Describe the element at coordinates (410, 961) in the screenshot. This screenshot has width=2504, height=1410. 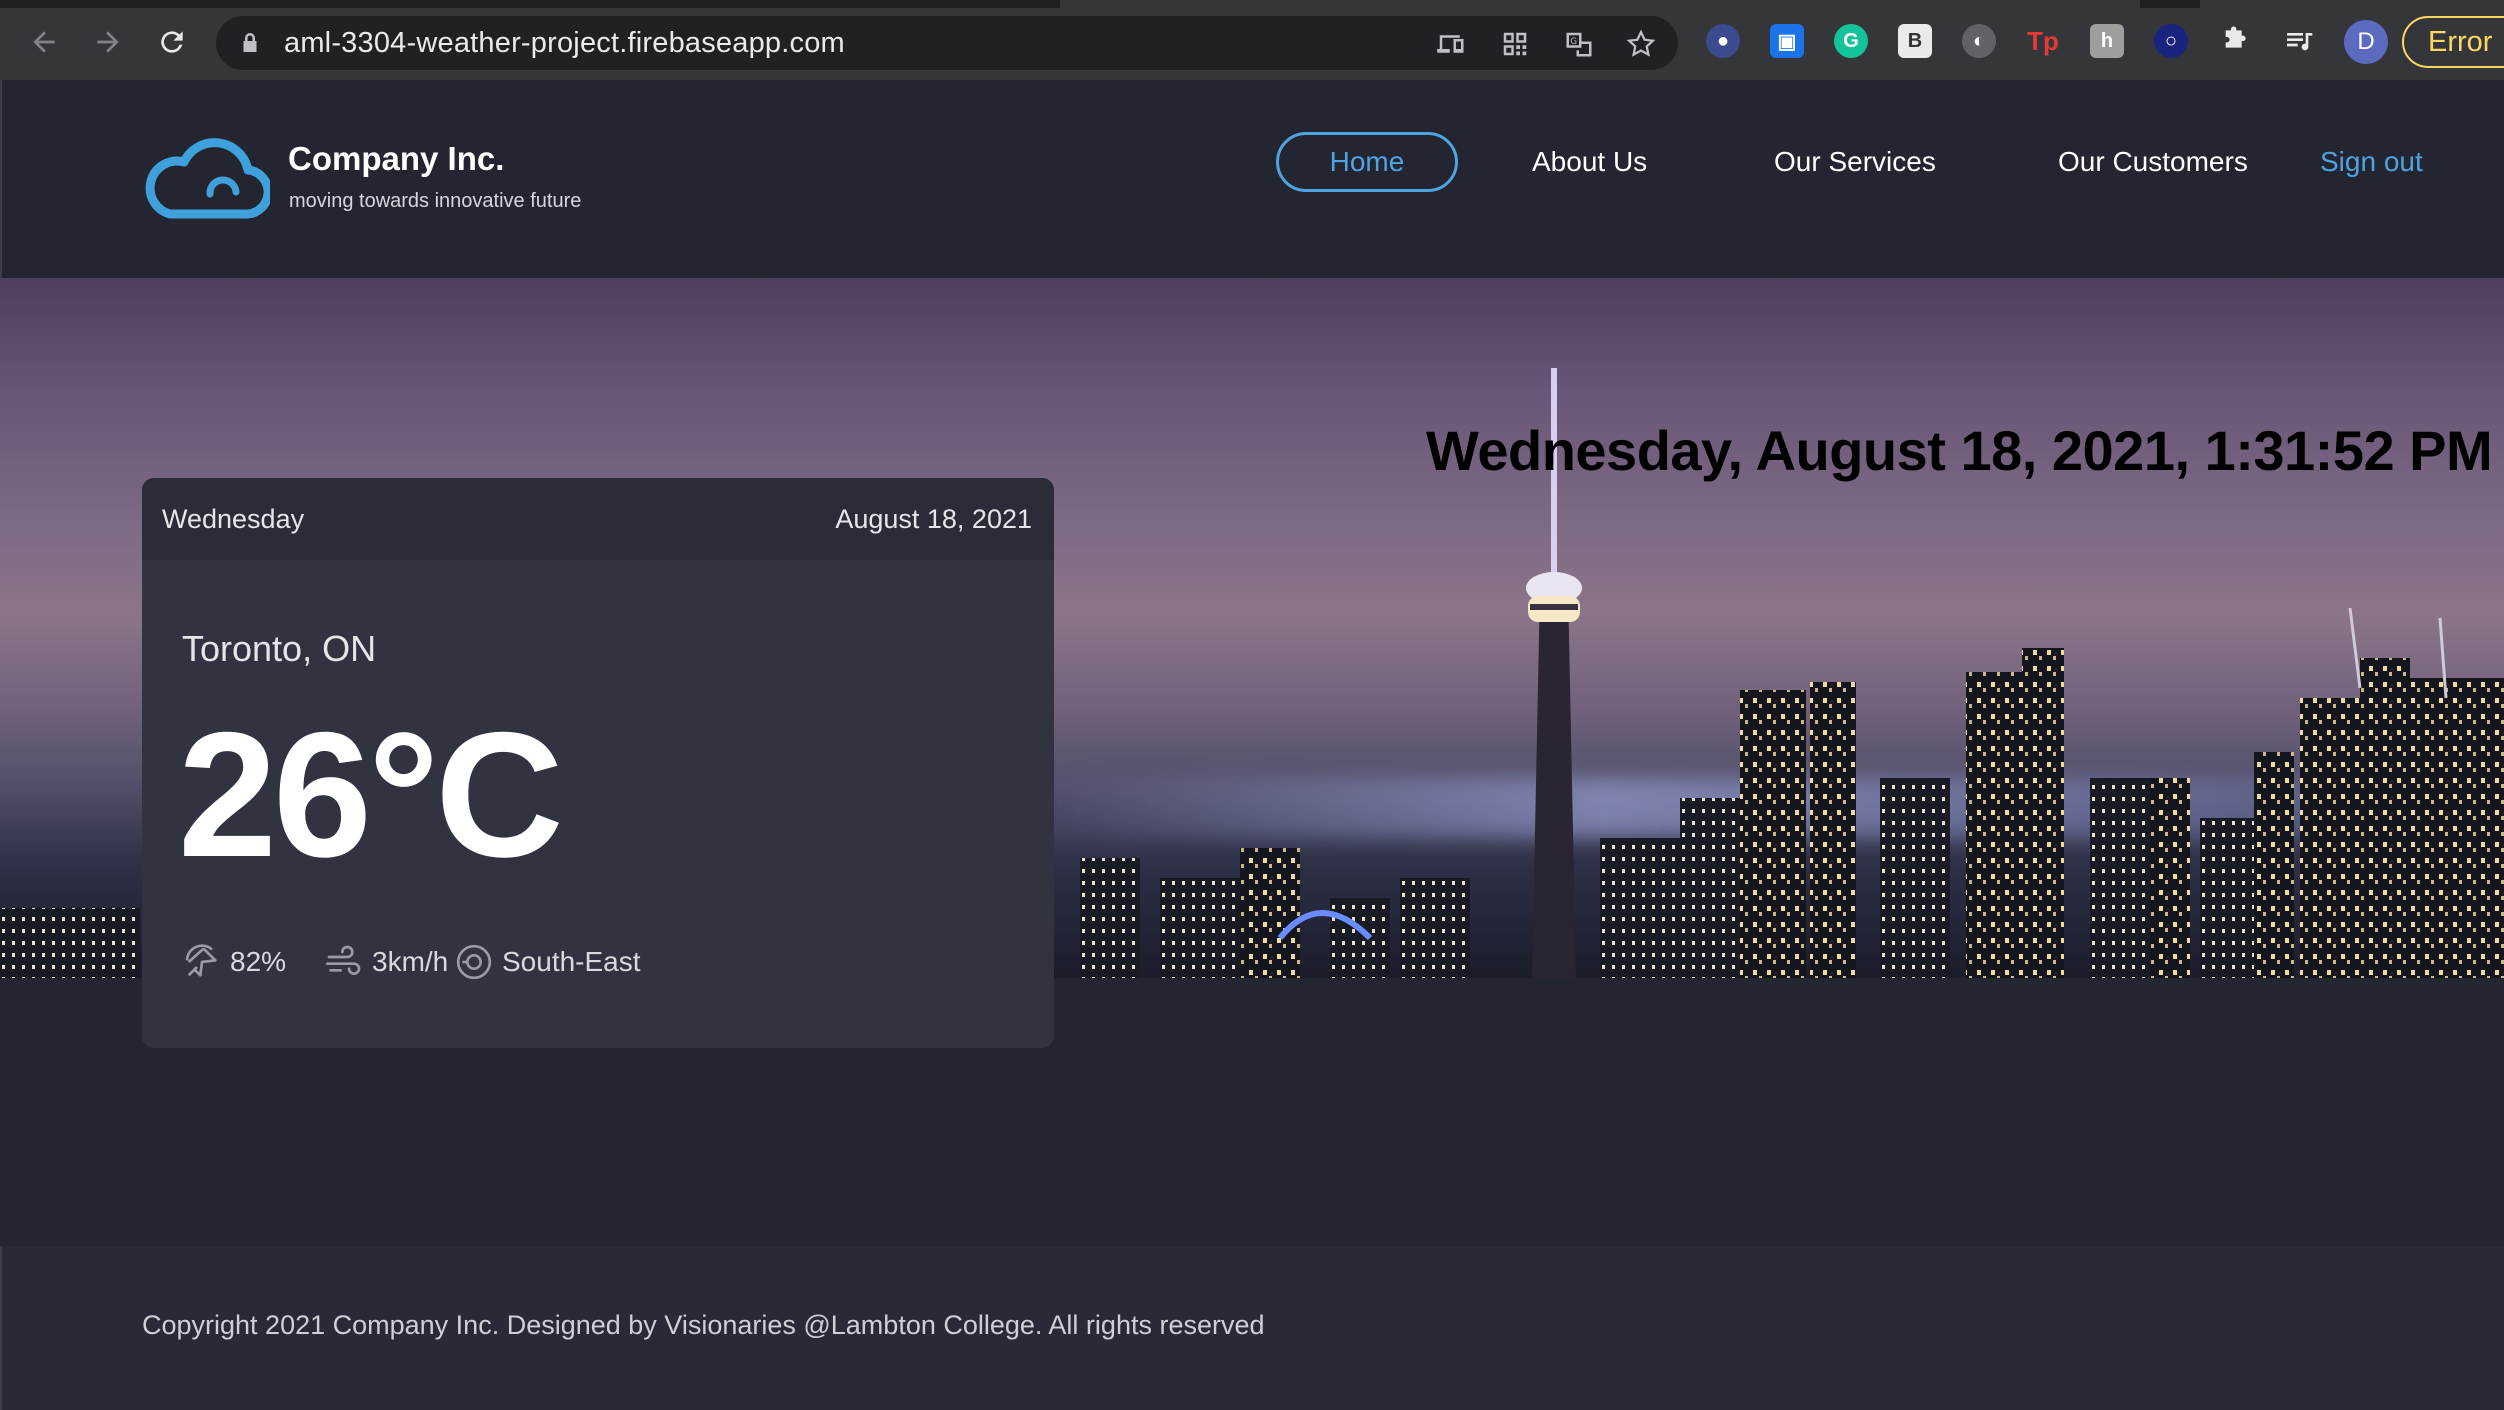
I see `wind-speed-value: 3km/h` at that location.